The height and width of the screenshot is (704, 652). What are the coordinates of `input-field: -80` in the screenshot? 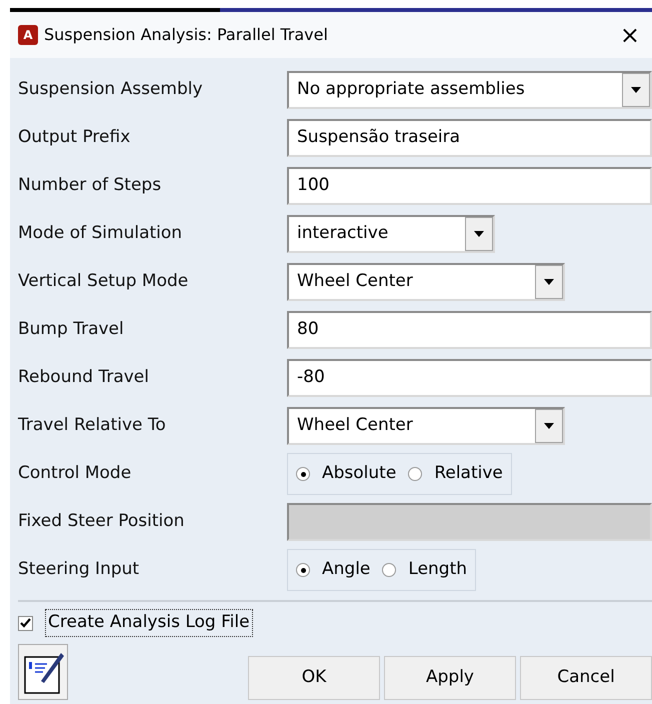 It's located at (469, 378).